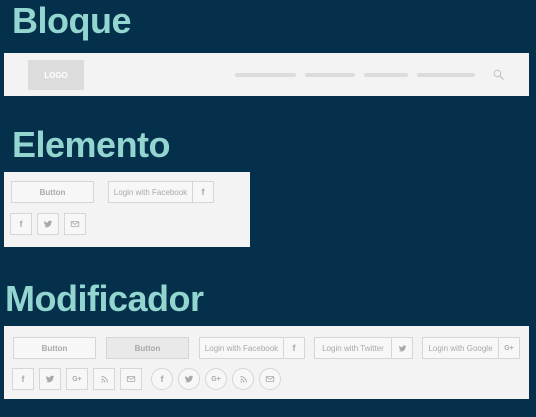 This screenshot has height=417, width=536. Describe the element at coordinates (353, 348) in the screenshot. I see `twitter-login-label: Login with Twitter` at that location.